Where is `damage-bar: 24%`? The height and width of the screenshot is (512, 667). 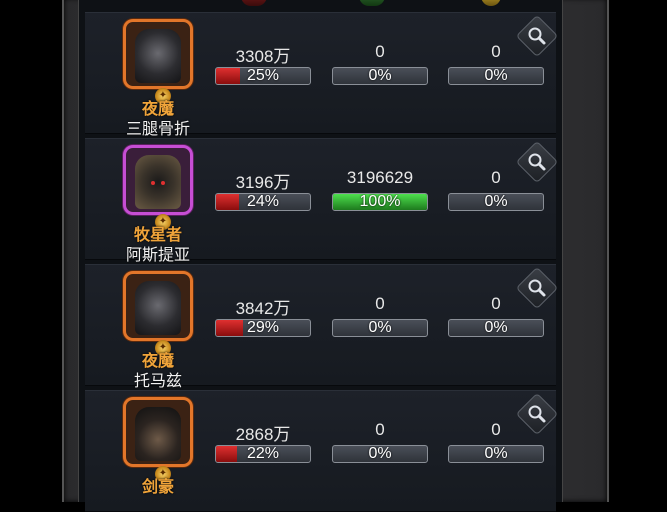 damage-bar: 24% is located at coordinates (263, 202).